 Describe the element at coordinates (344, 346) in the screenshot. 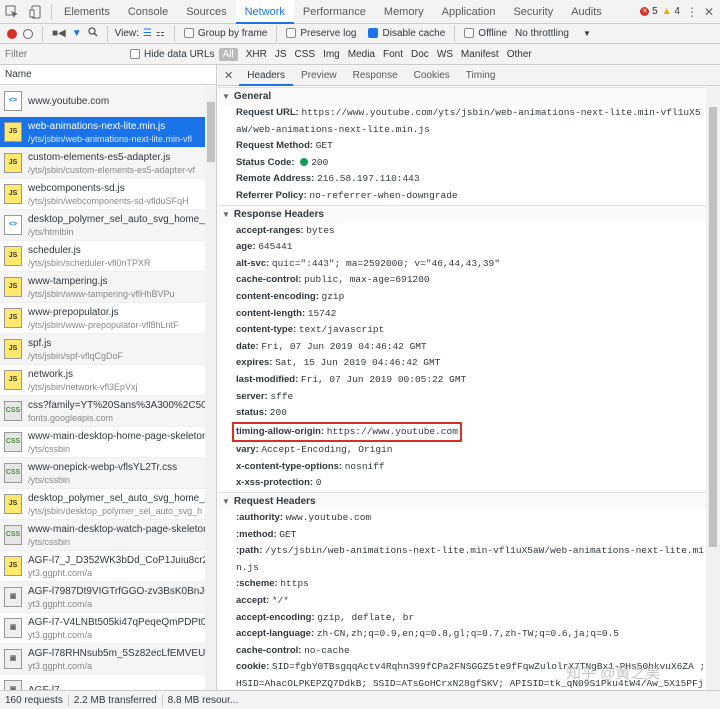

I see `header-value: Fri, 07 Jun 2019 04:46:42 GMT` at that location.